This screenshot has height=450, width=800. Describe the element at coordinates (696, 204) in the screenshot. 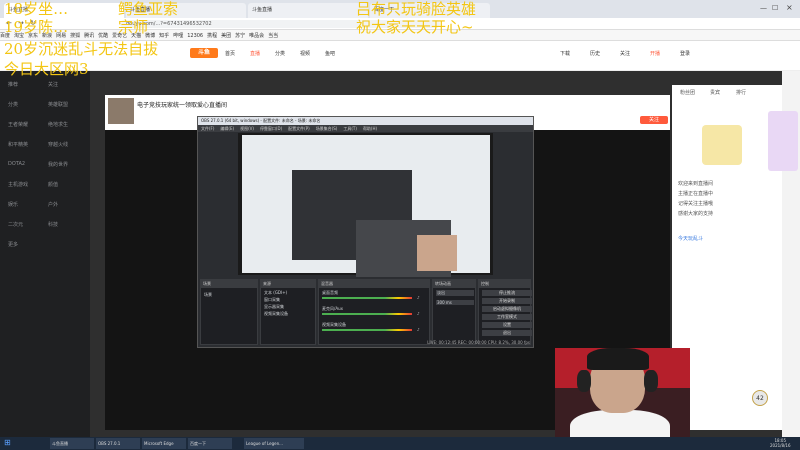

I see `chat-message: 记得关注主播哦` at that location.